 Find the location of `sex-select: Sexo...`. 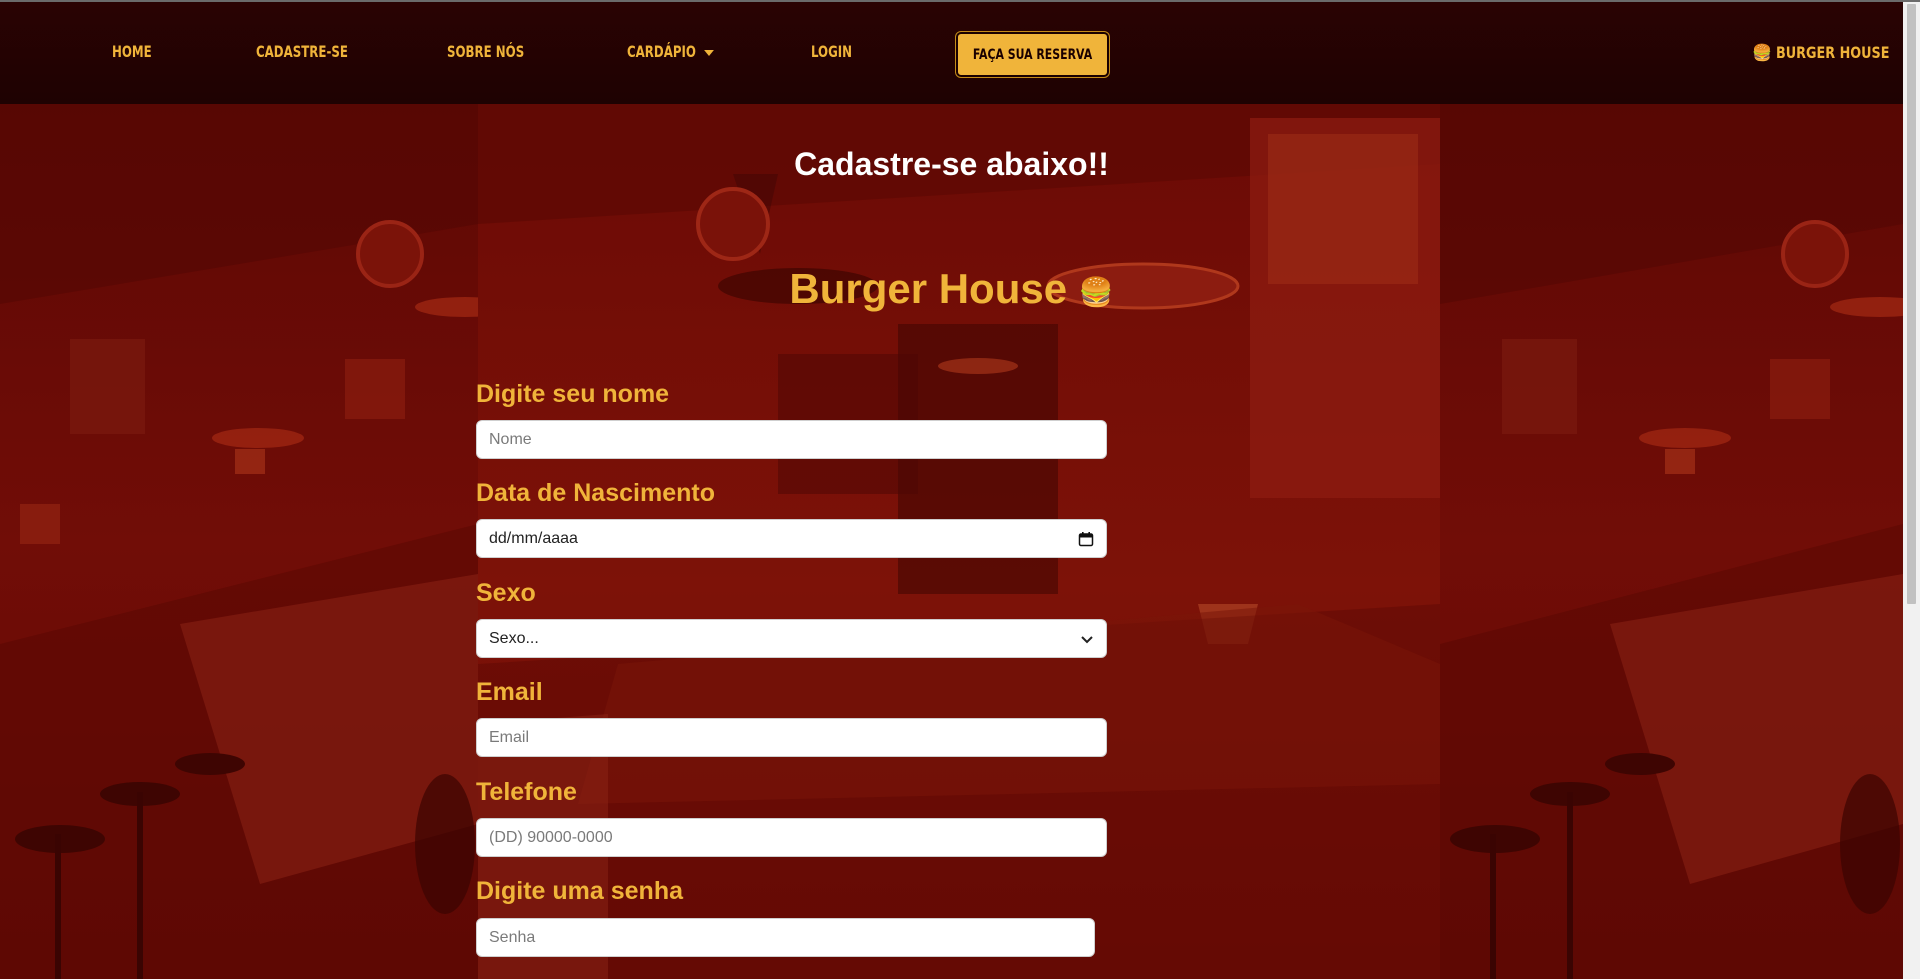

sex-select: Sexo... is located at coordinates (791, 638).